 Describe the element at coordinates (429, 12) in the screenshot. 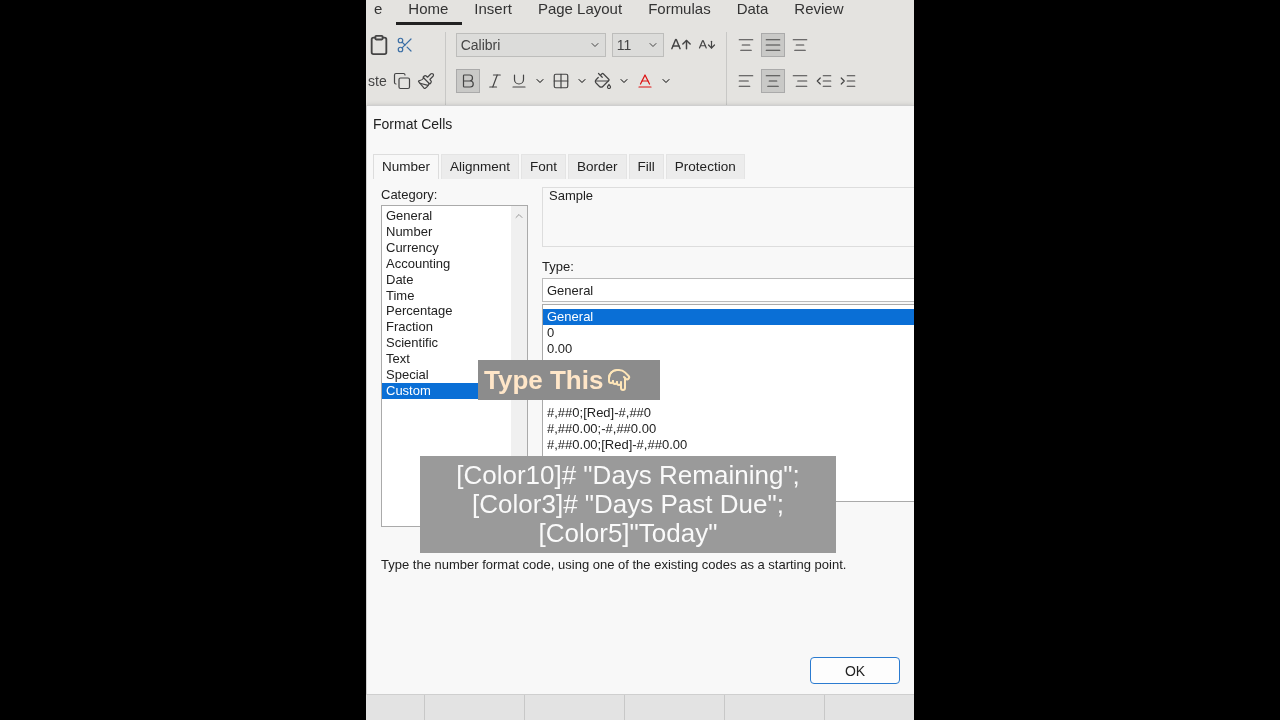

I see `ribbon-tab: Home` at that location.